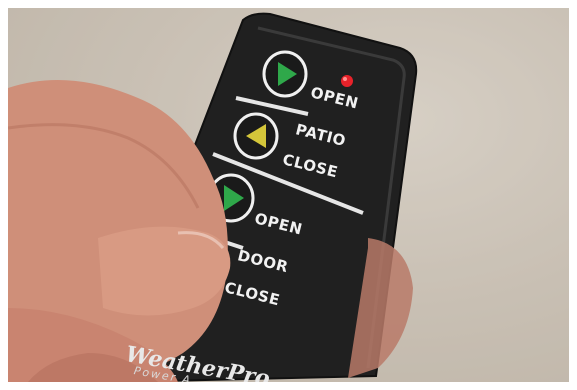 The width and height of the screenshot is (577, 390). Describe the element at coordinates (256, 136) in the screenshot. I see `patio-close-button` at that location.